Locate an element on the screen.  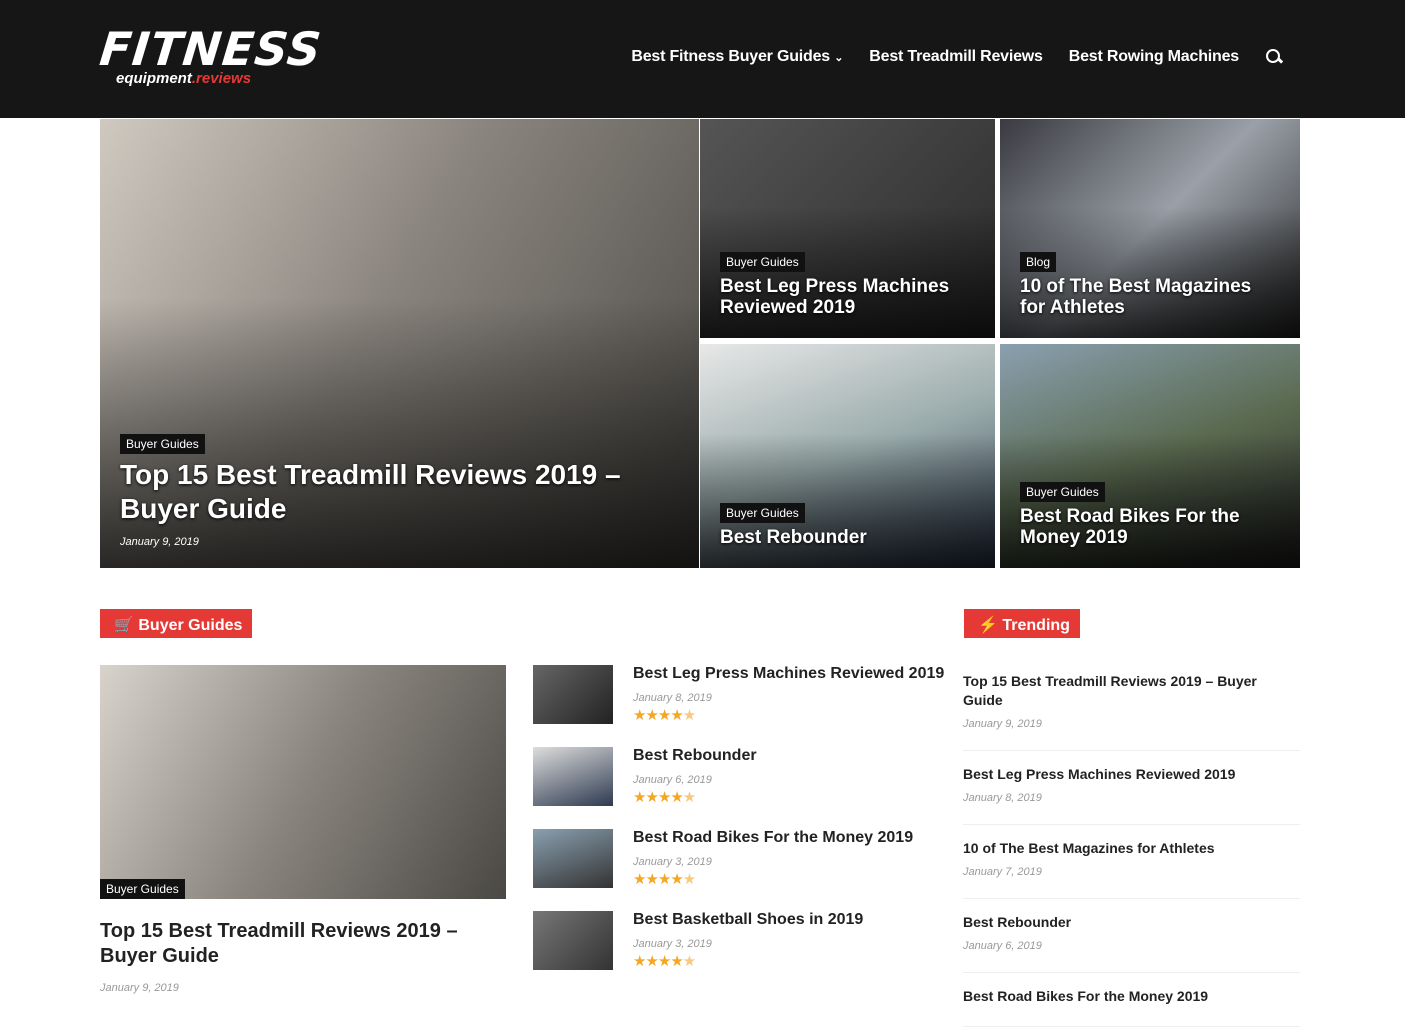
list-item: Best Rebounder January 6, 2019 ★★★★★ is located at coordinates (733, 777).